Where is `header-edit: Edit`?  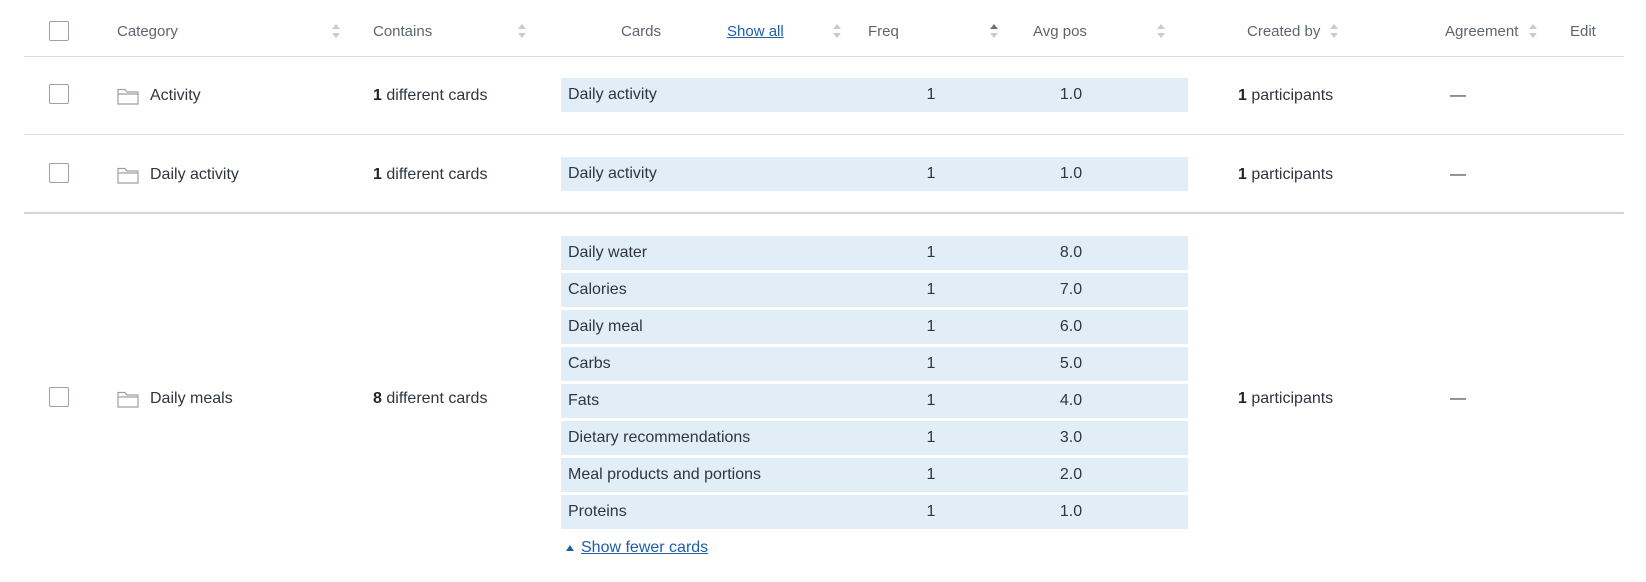
header-edit: Edit is located at coordinates (1583, 31).